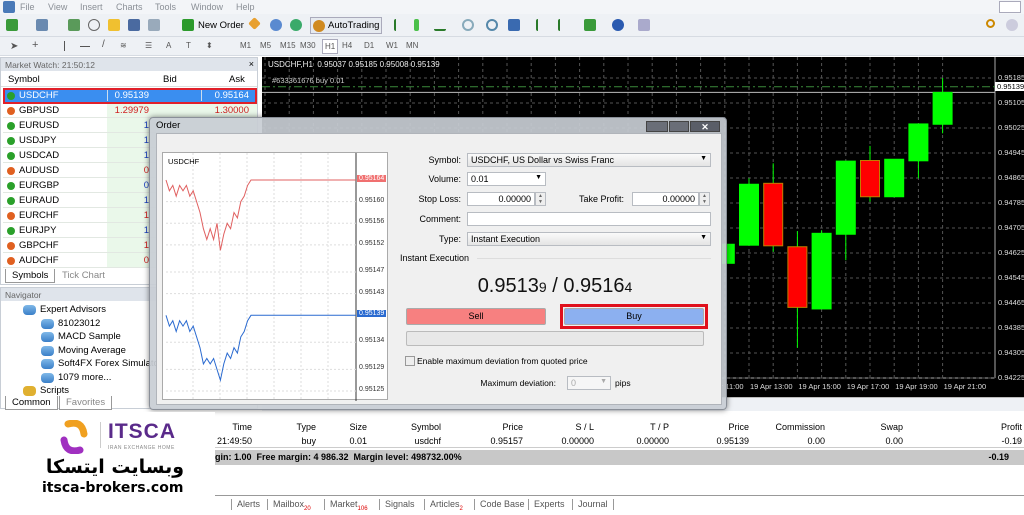 The height and width of the screenshot is (515, 1024). What do you see at coordinates (589, 219) in the screenshot?
I see `comment-input` at bounding box center [589, 219].